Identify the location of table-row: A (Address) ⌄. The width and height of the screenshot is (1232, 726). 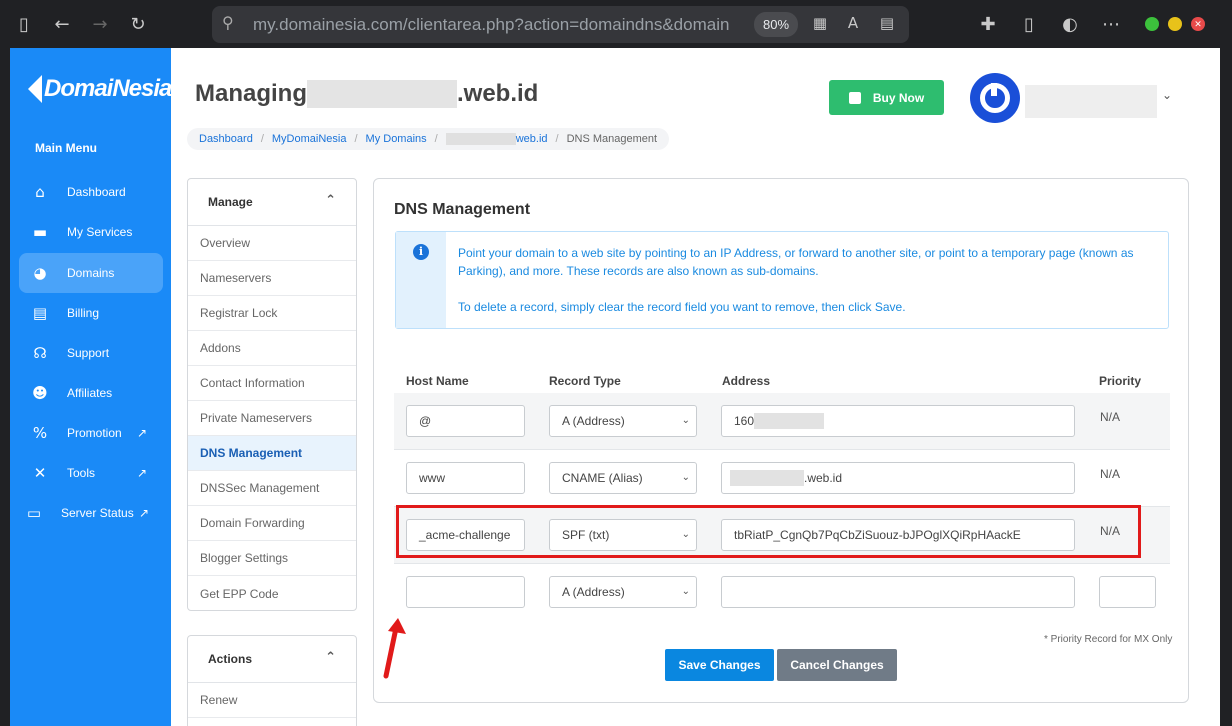
(782, 592).